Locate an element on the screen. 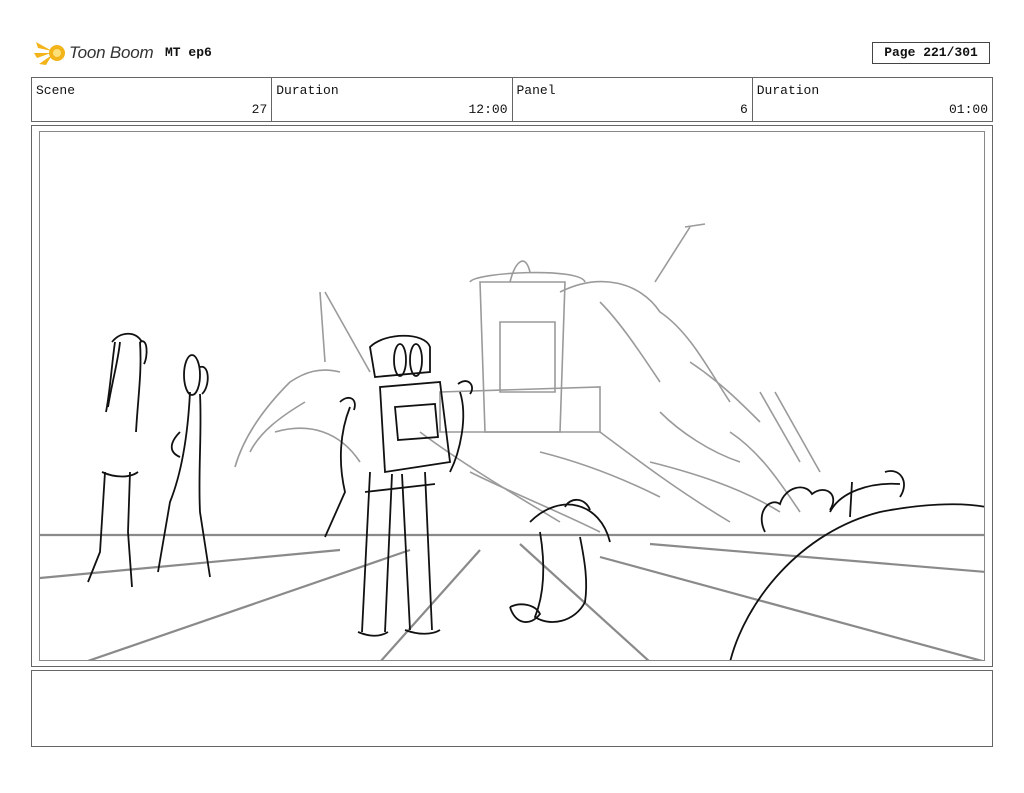 This screenshot has width=1024, height=793. scene-label: Scene is located at coordinates (56, 90).